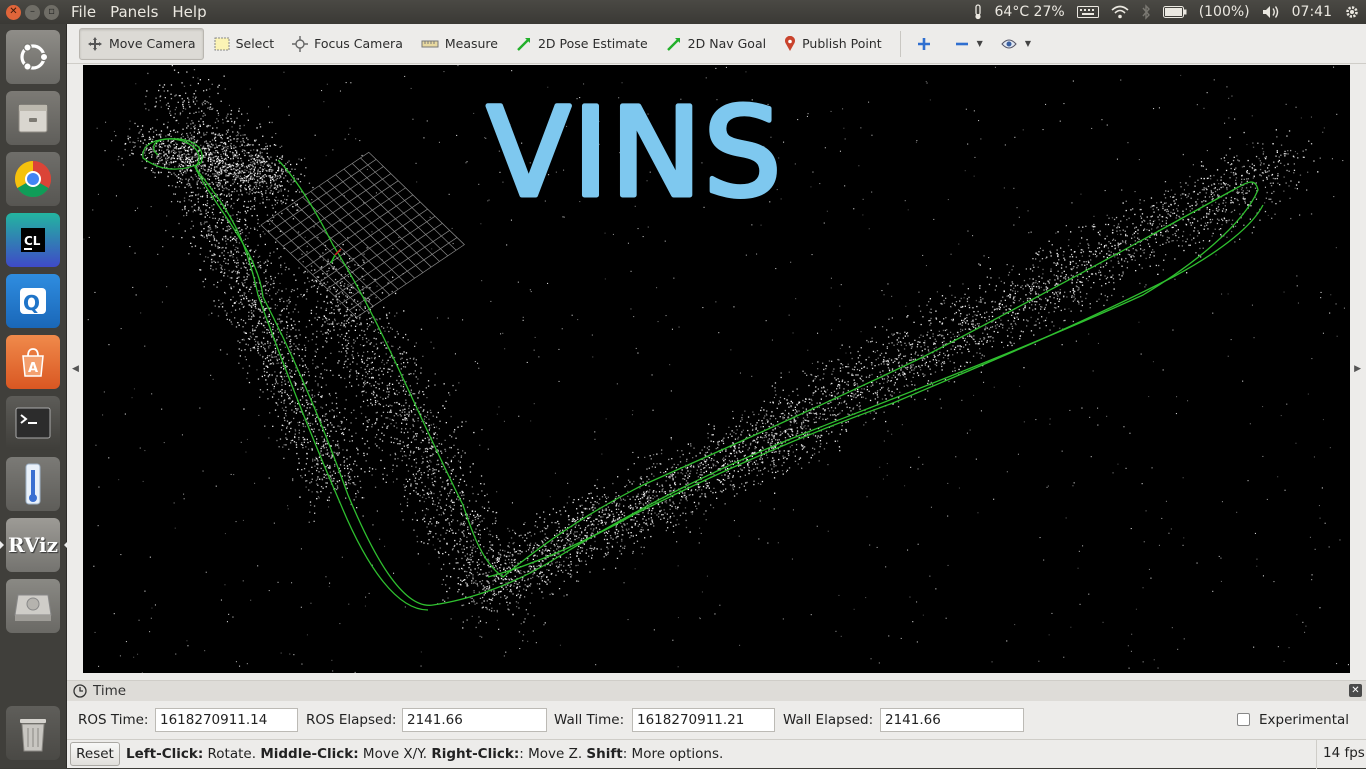  I want to click on minimize-window-button: –, so click(32, 12).